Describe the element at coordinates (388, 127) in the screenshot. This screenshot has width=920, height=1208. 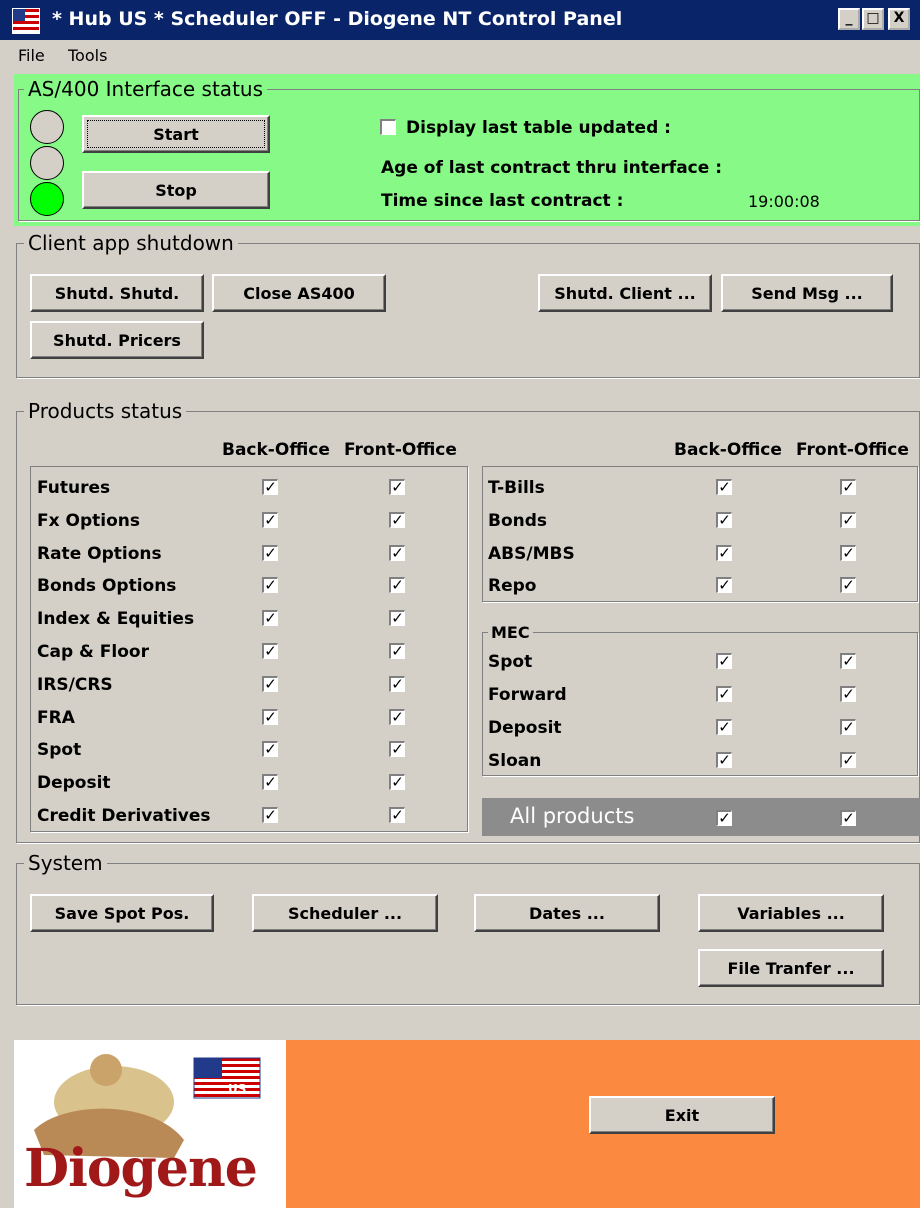
I see `display-last-table-checkbox` at that location.